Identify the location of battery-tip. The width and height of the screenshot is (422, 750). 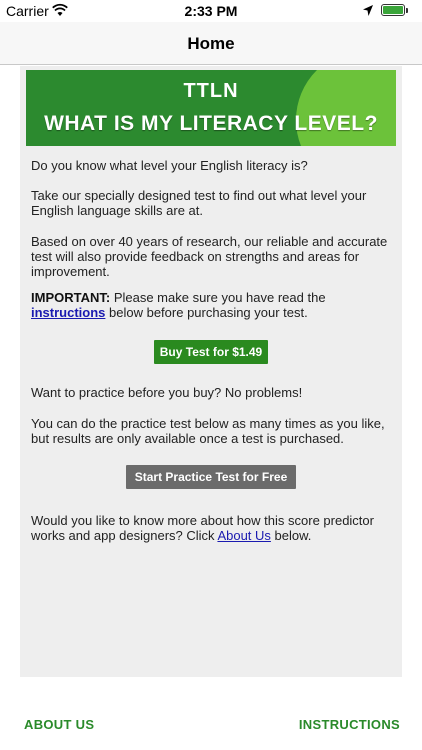
(407, 10).